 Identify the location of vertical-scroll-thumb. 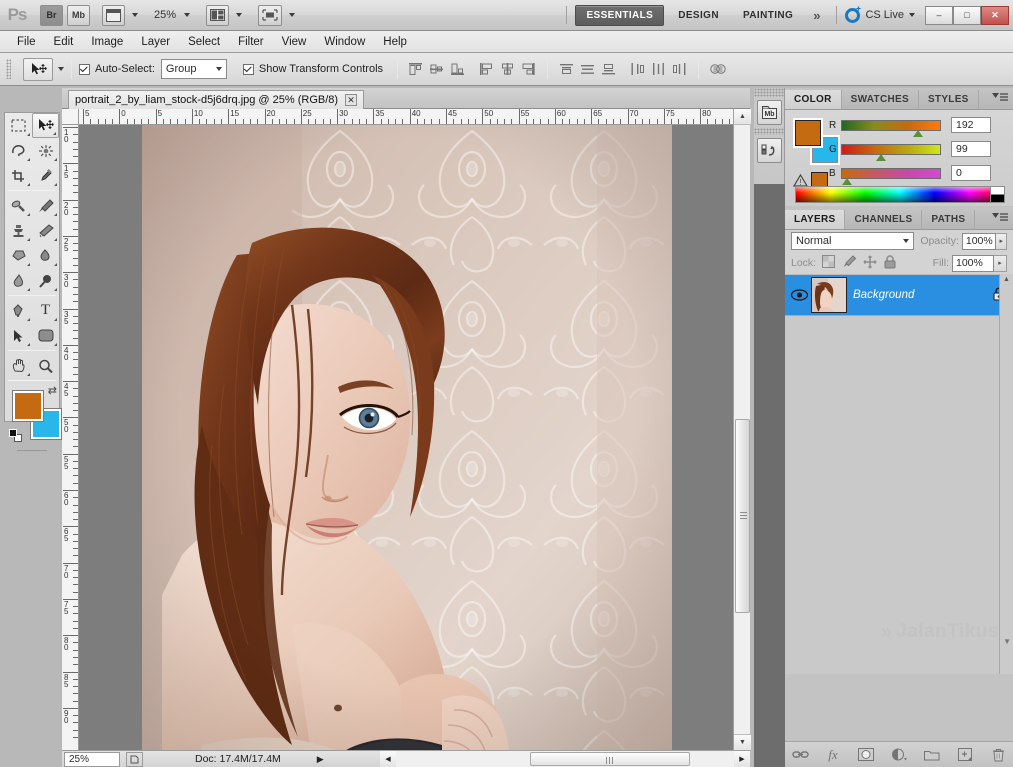
(742, 516).